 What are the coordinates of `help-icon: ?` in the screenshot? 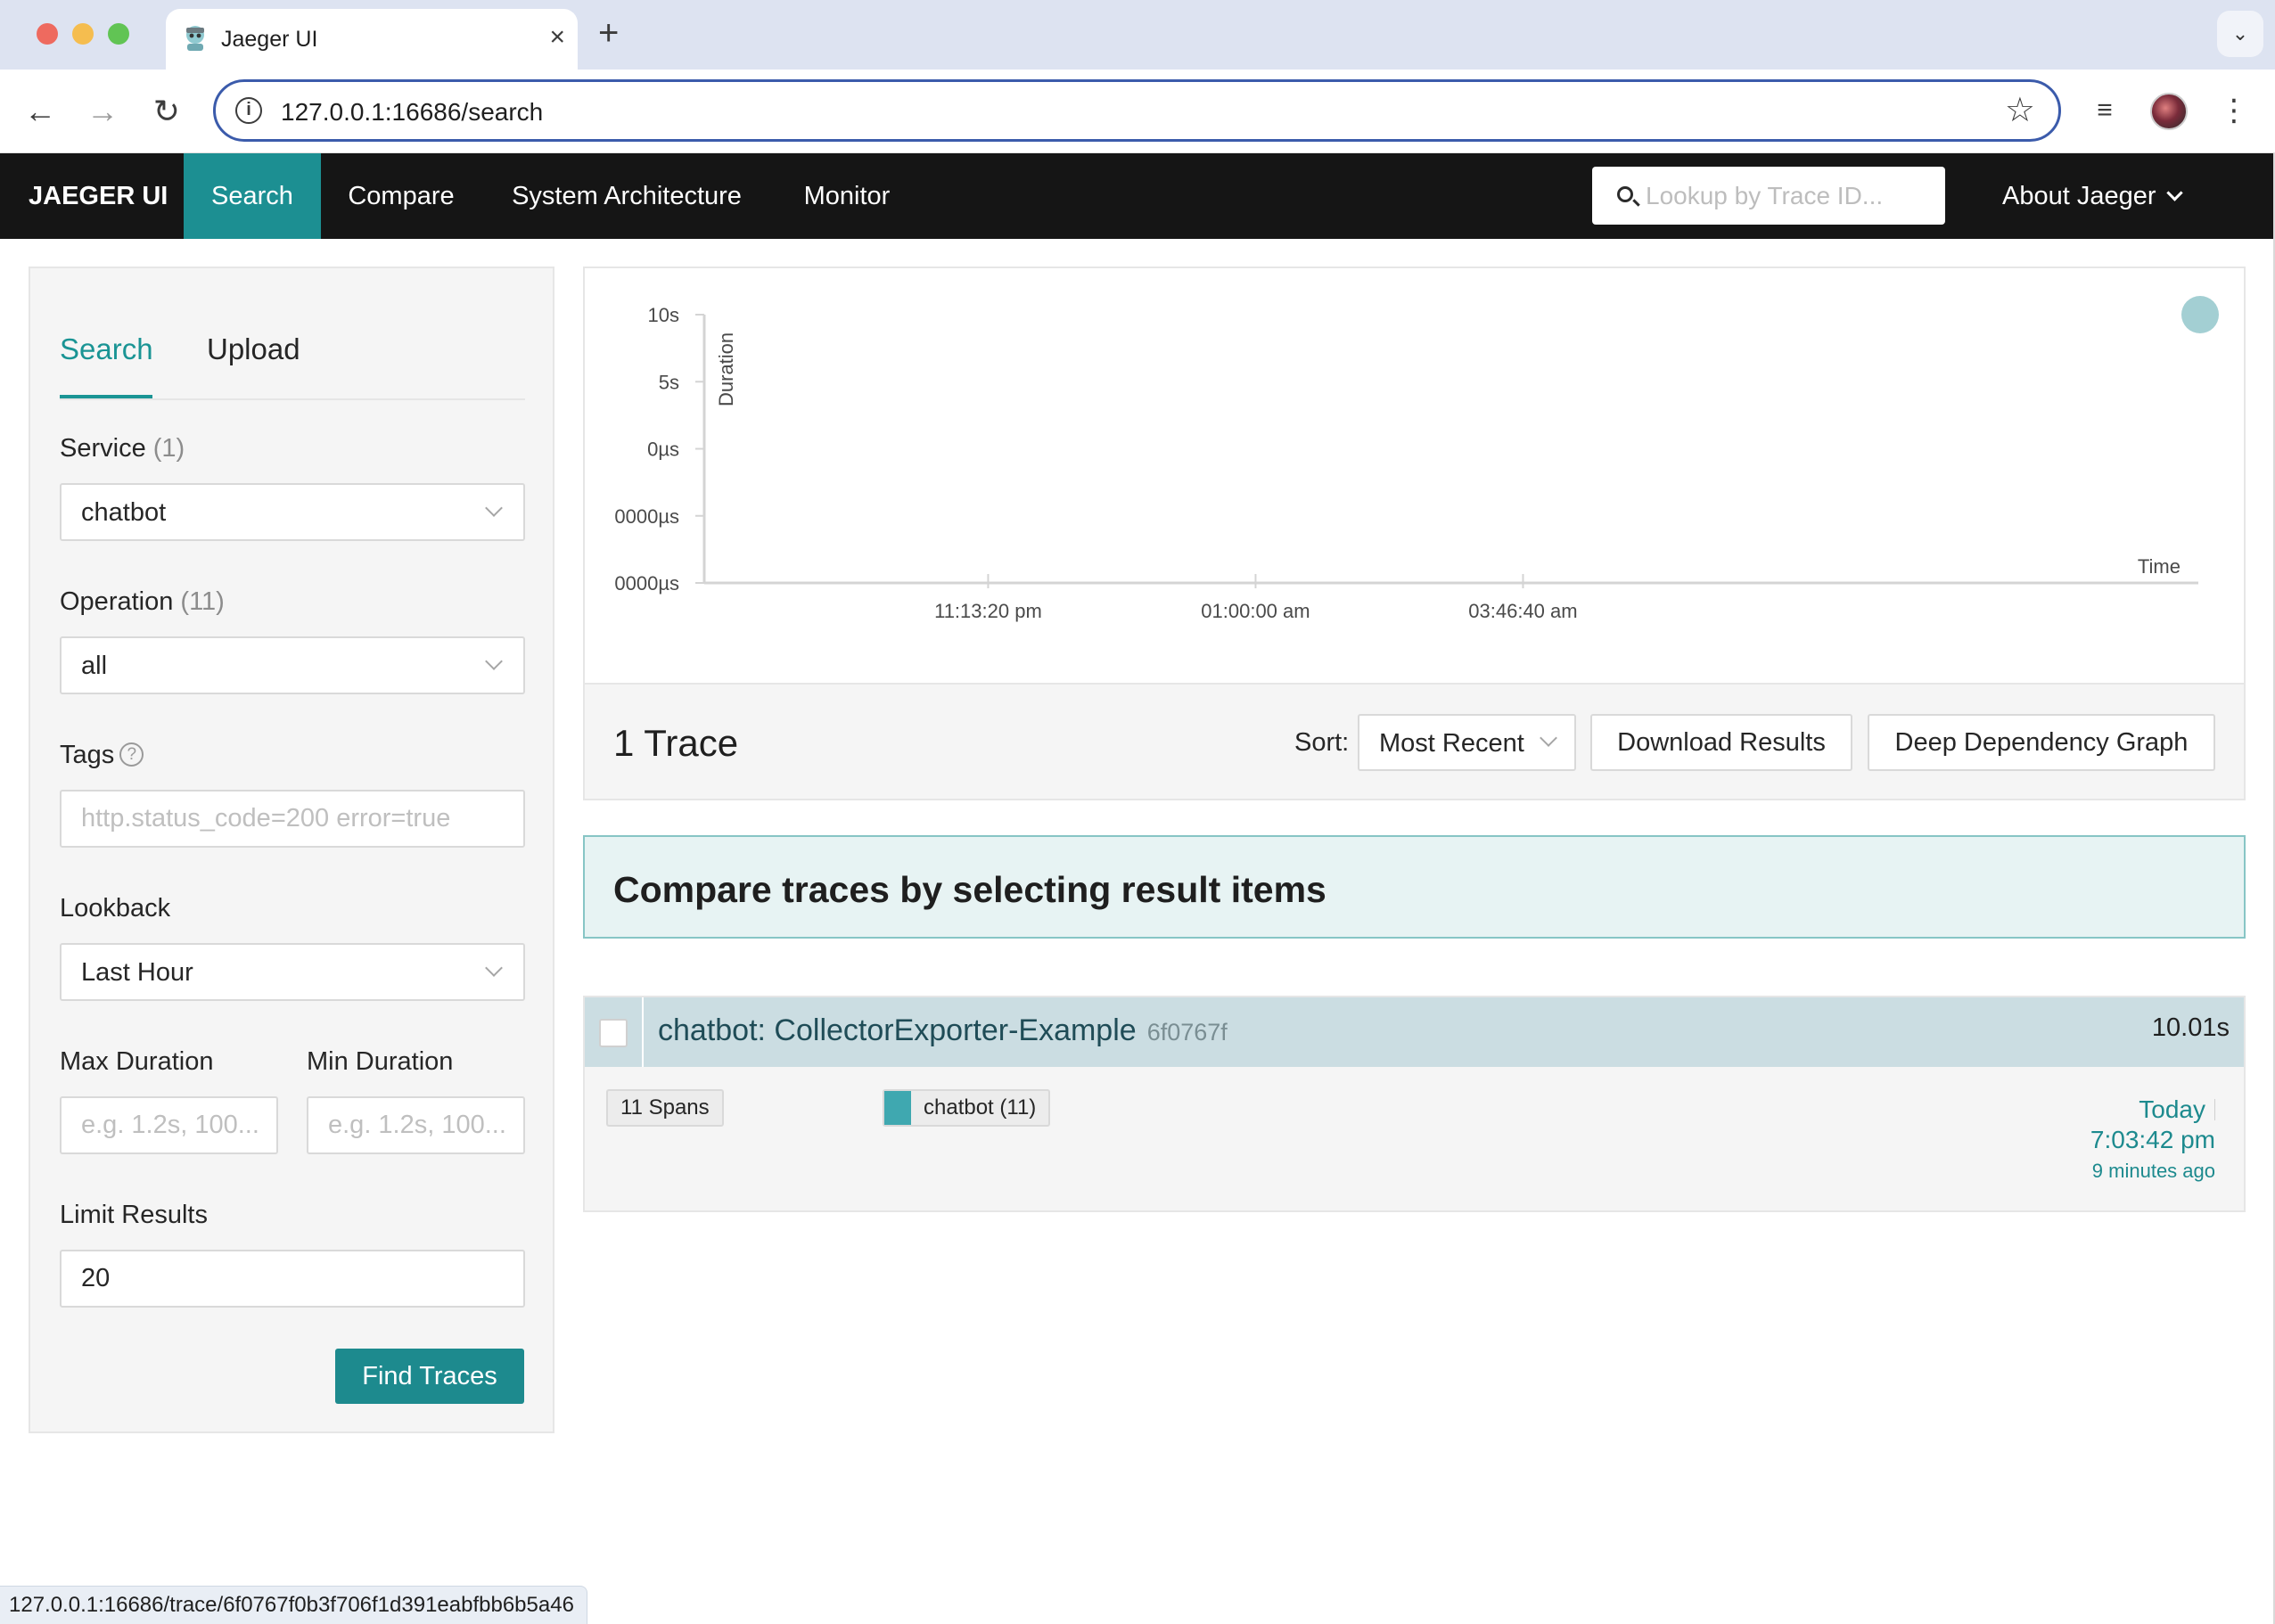 It's located at (131, 754).